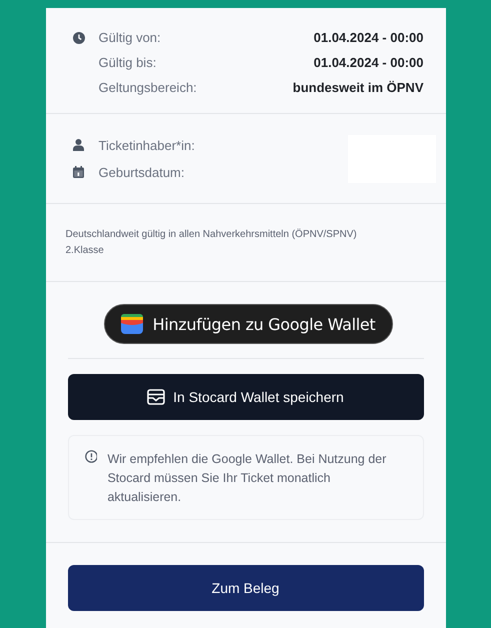 This screenshot has width=491, height=628. Describe the element at coordinates (246, 588) in the screenshot. I see `receipt-button: Zum Beleg` at that location.